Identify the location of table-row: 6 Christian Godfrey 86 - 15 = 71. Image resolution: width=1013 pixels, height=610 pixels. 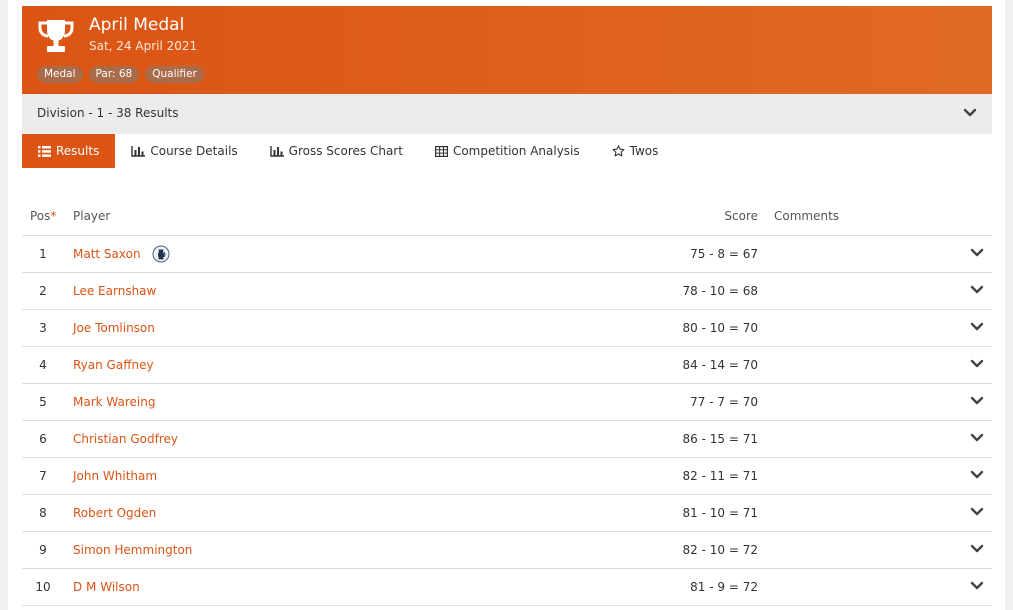
(507, 439).